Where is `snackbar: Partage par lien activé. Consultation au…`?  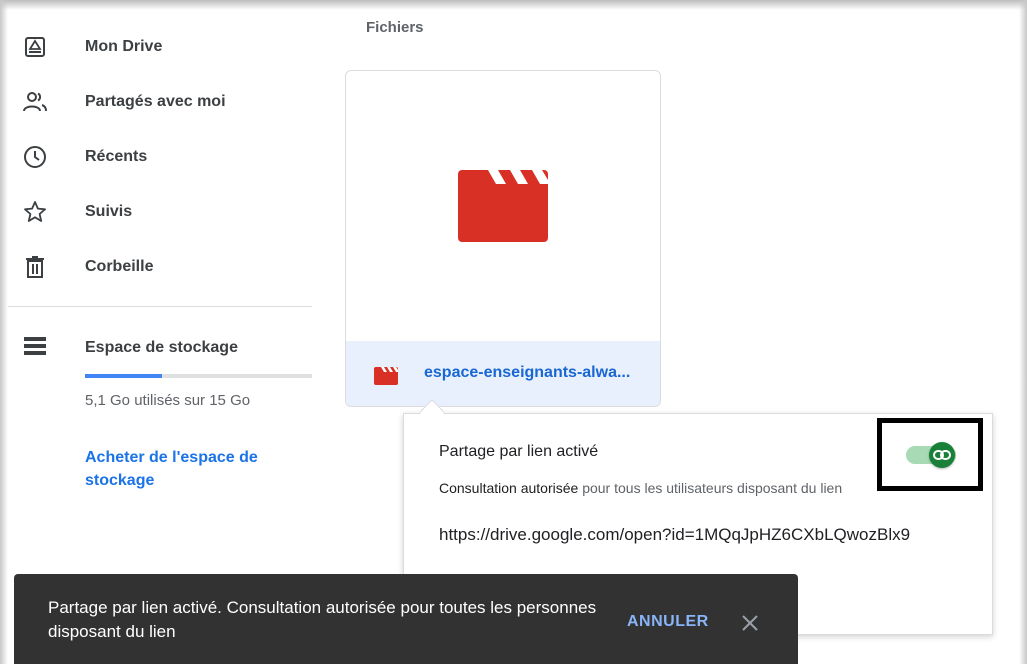 snackbar: Partage par lien activé. Consultation au… is located at coordinates (406, 619).